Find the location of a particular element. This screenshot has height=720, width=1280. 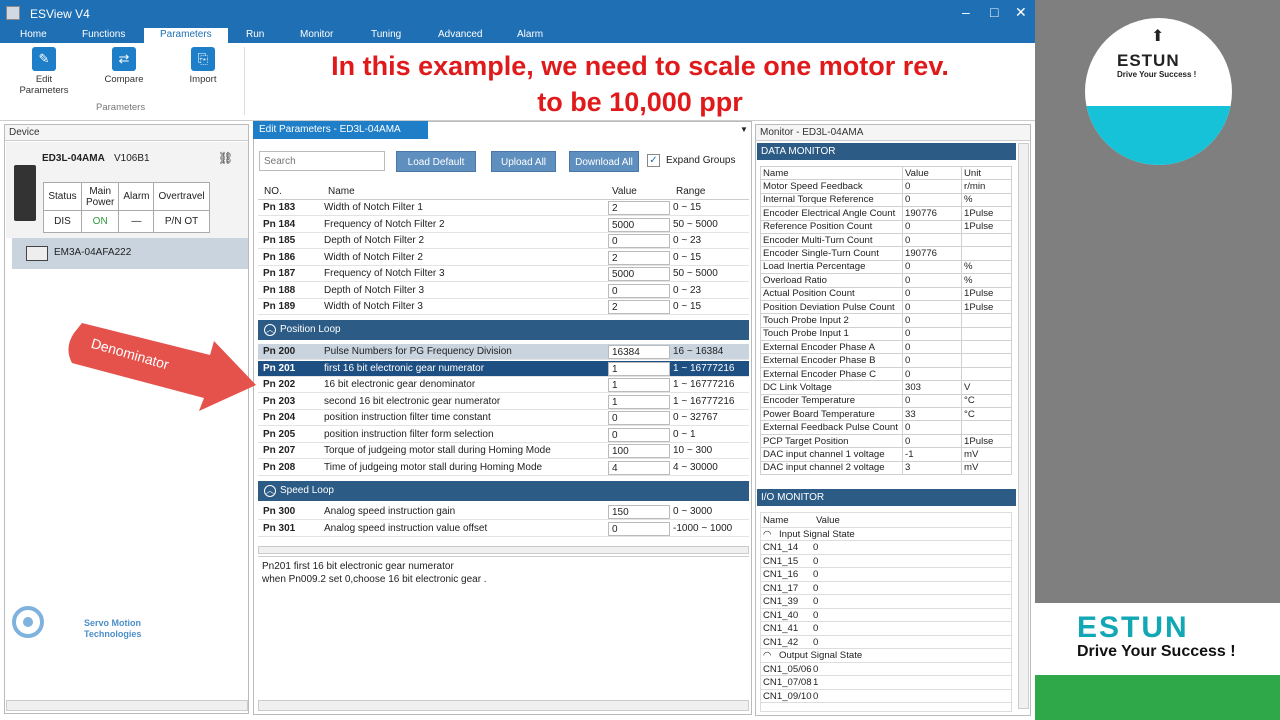

io-group-input: ◠ Input Signal State is located at coordinates (886, 534).